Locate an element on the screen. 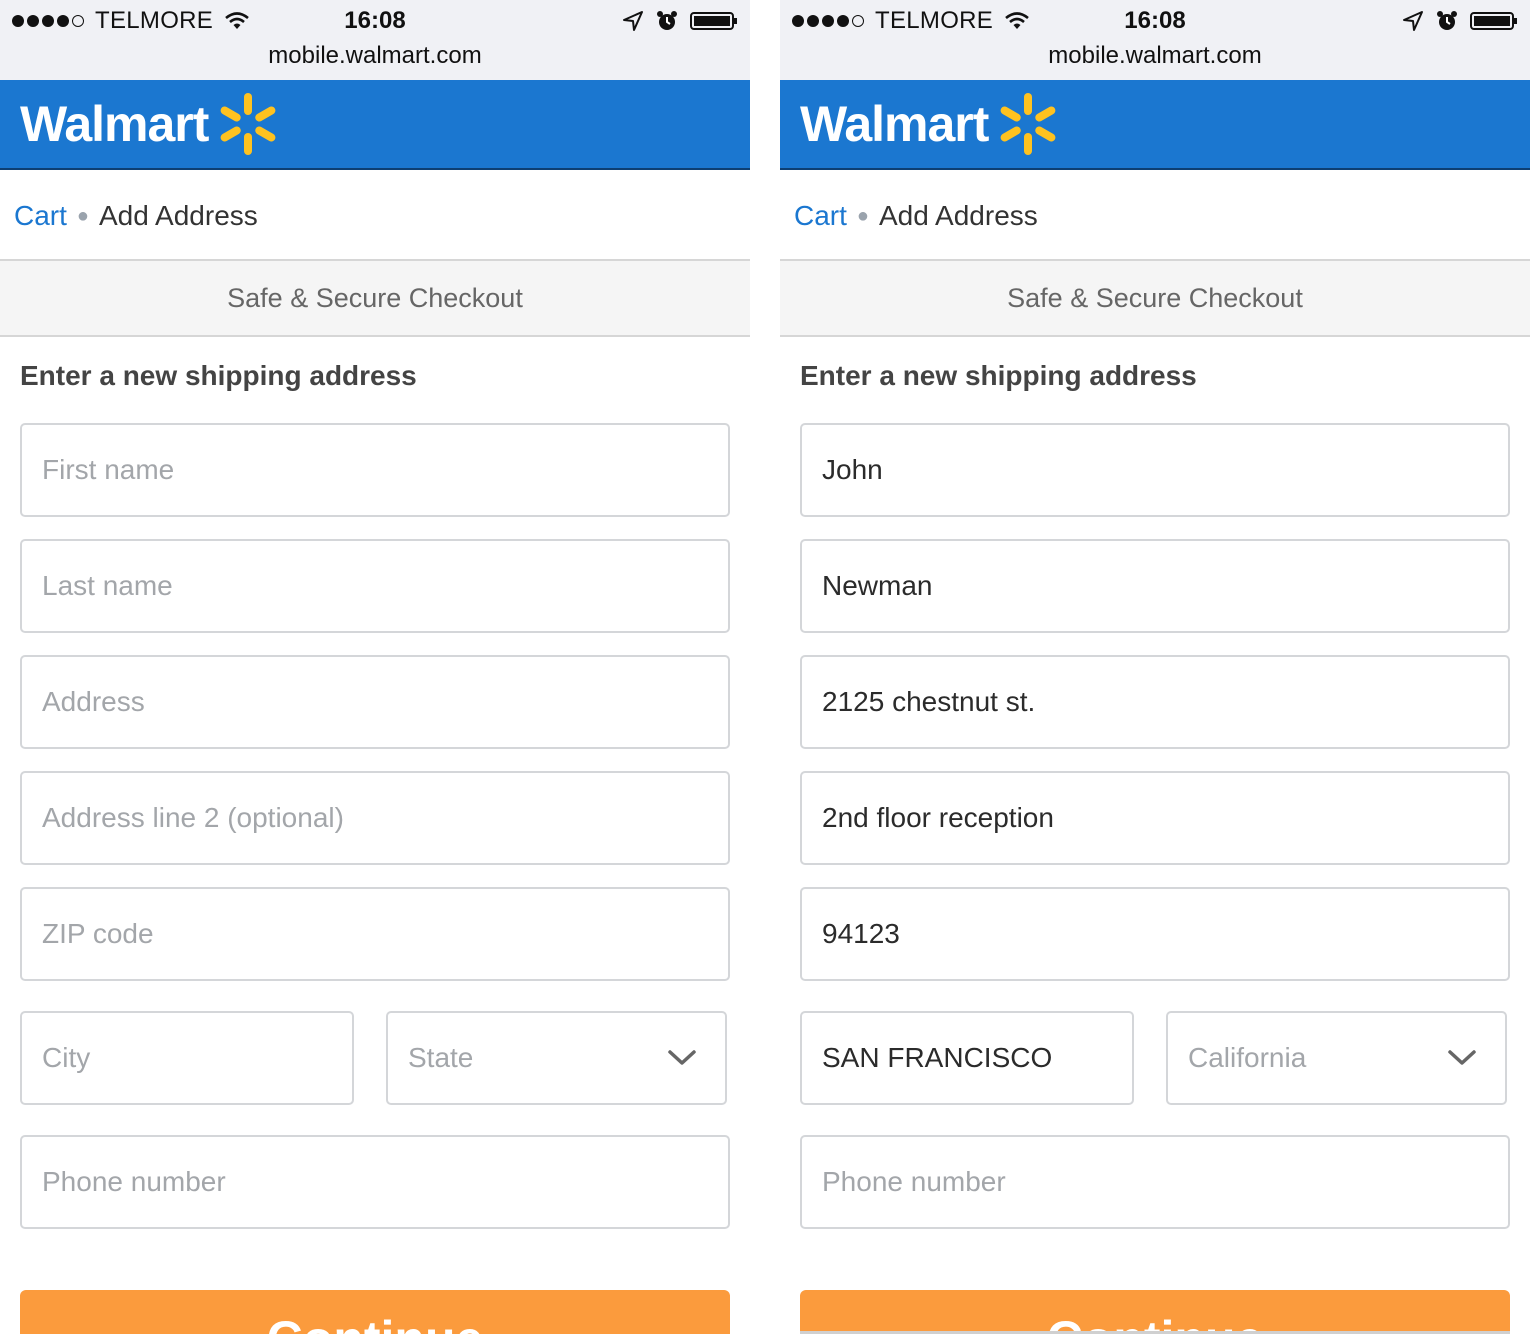  first-name-placeholder: First name is located at coordinates (108, 469).